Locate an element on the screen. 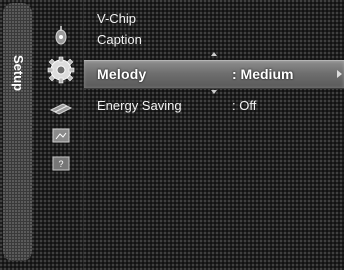  application-icon is located at coordinates (61, 137).